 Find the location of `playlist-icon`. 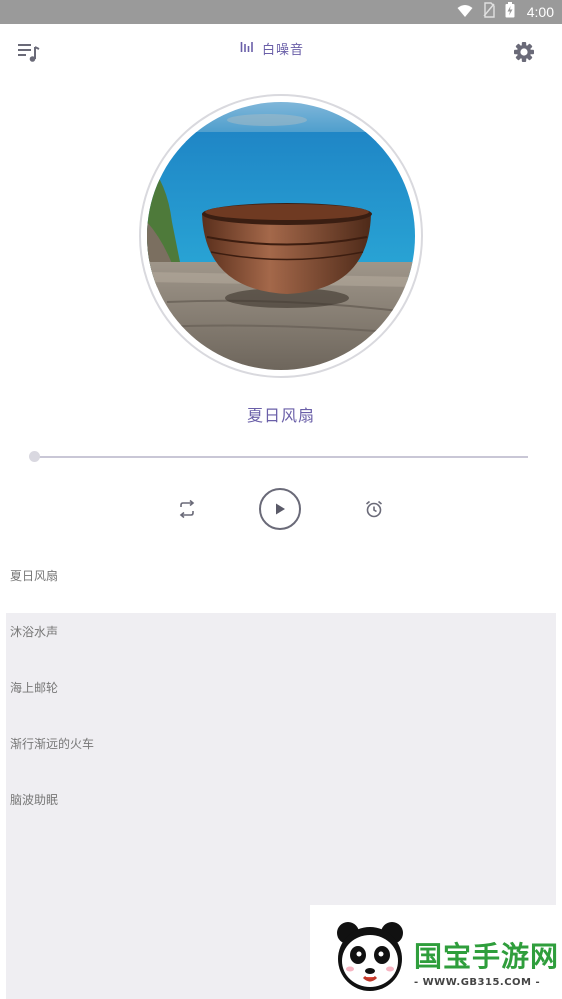

playlist-icon is located at coordinates (29, 53).